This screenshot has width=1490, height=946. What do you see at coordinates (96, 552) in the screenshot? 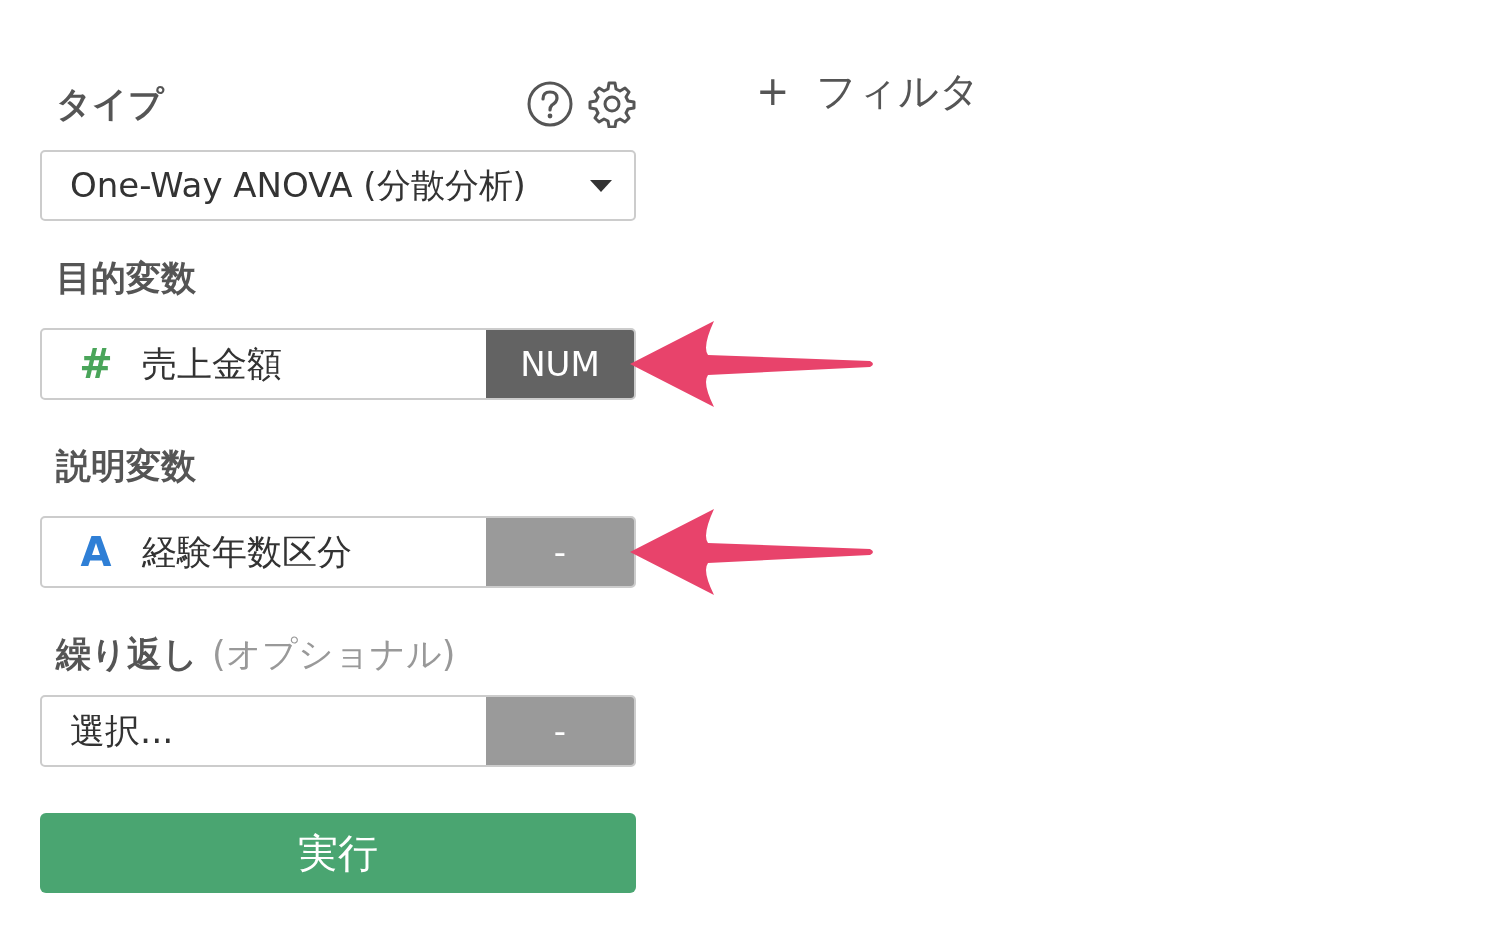
I see `type-icon: A` at bounding box center [96, 552].